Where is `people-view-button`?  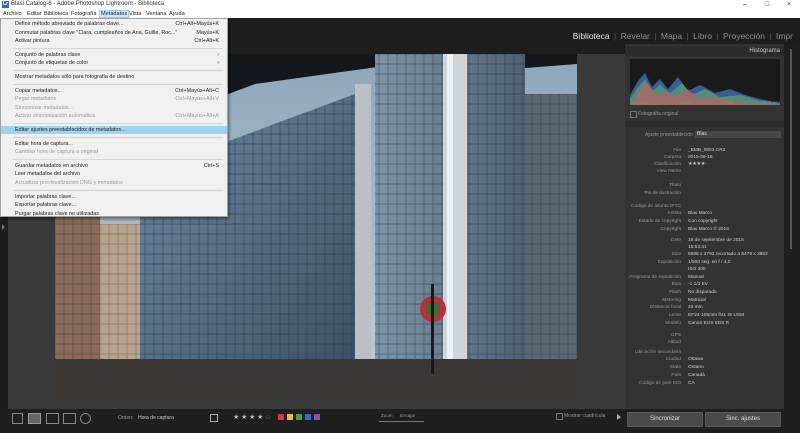
people-view-button is located at coordinates (85, 418).